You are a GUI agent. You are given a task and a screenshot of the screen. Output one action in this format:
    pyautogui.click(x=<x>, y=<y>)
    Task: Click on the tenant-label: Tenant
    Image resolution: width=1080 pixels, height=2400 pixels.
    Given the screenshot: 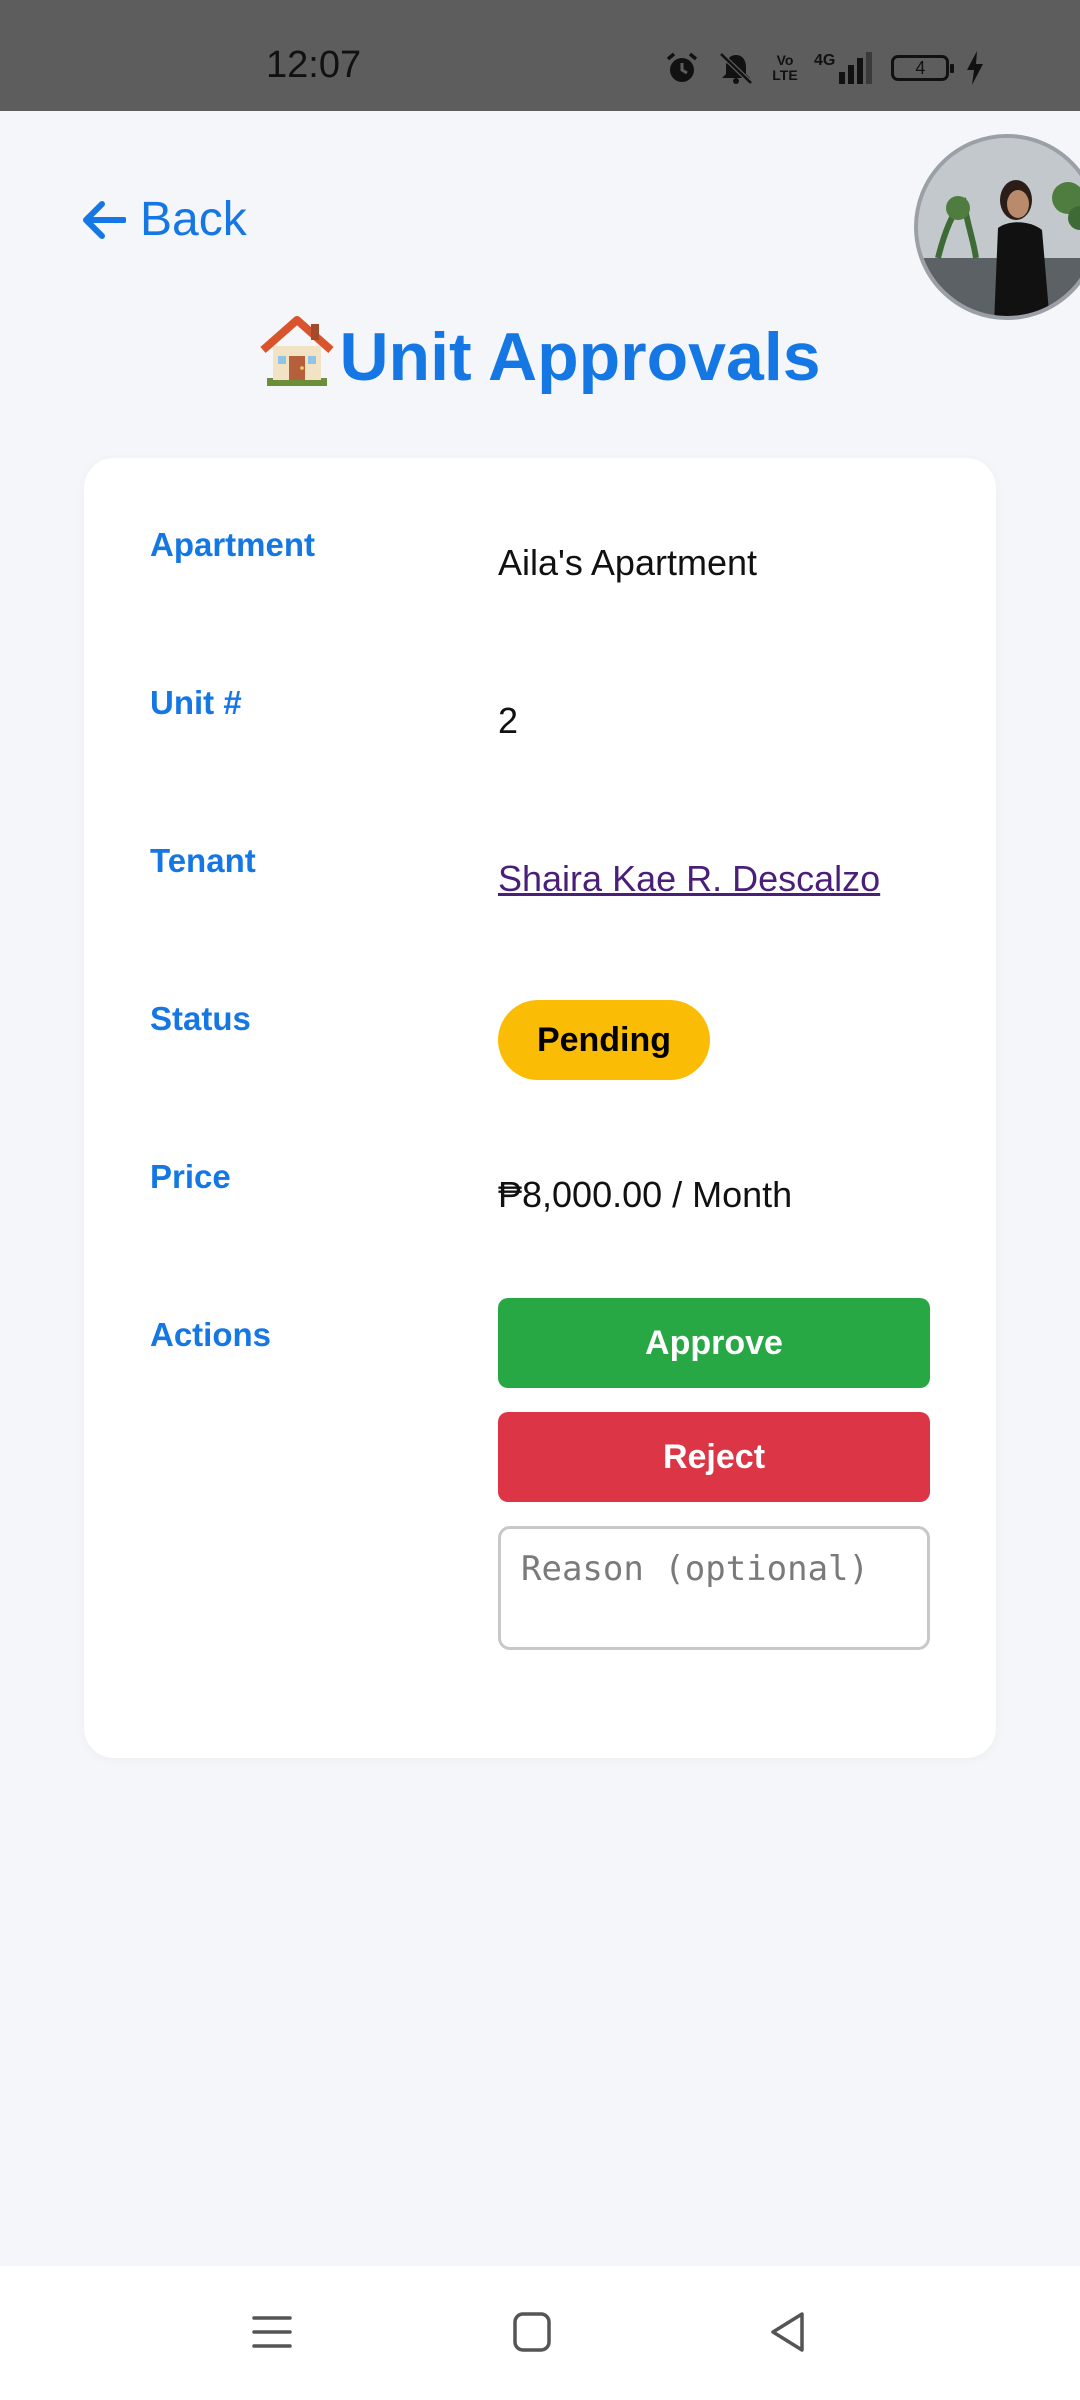 What is the action you would take?
    pyautogui.click(x=203, y=860)
    